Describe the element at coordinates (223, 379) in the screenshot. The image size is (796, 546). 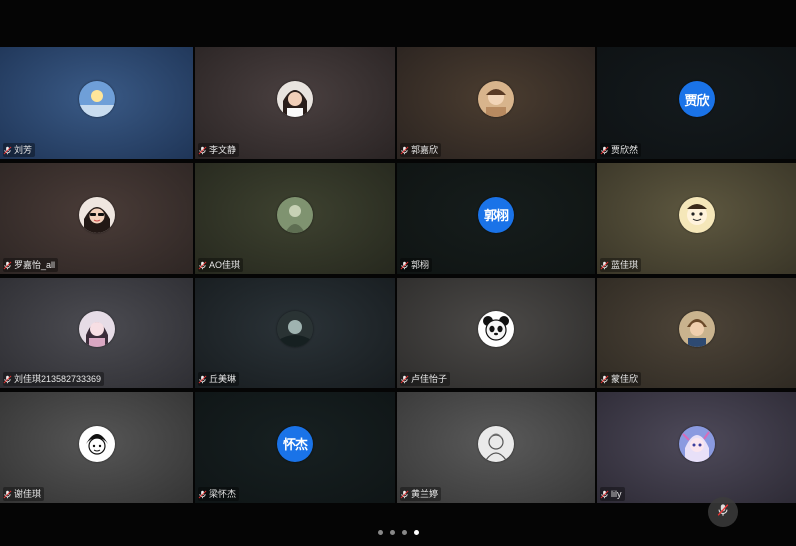
I see `participant-name: 丘美琳` at that location.